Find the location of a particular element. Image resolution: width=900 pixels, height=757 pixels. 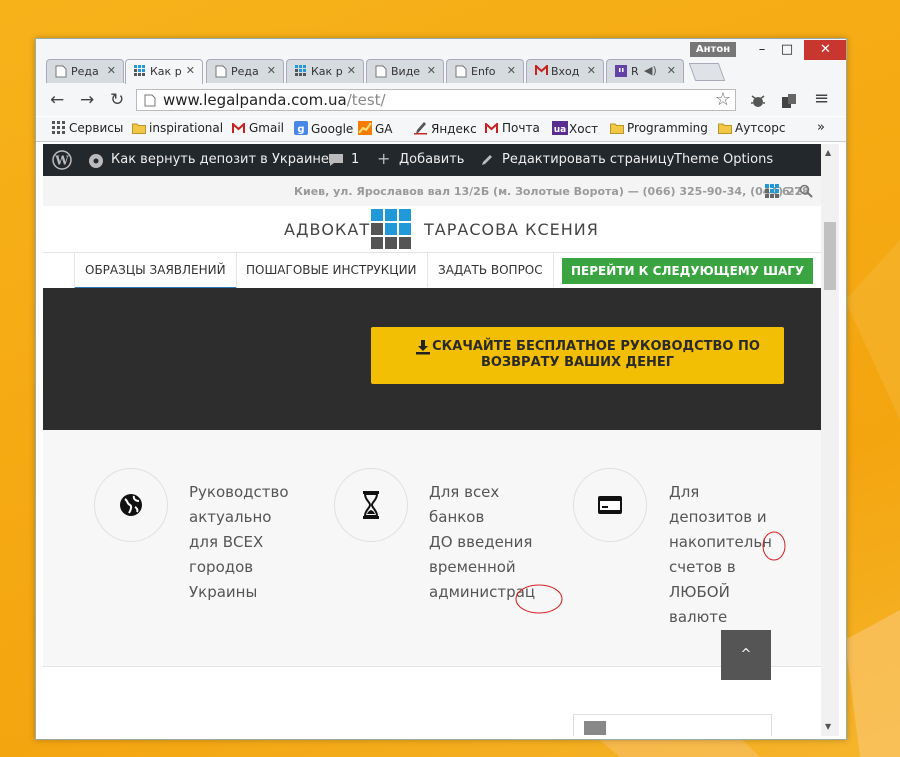

scroll-down-arrow: ▼ is located at coordinates (828, 726).